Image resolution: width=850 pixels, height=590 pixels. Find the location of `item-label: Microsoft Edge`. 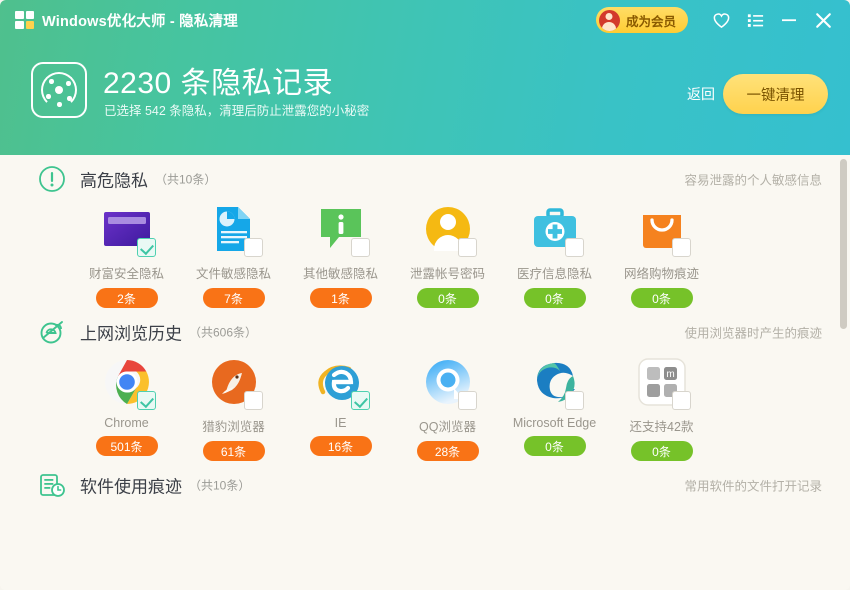

item-label: Microsoft Edge is located at coordinates (554, 423).